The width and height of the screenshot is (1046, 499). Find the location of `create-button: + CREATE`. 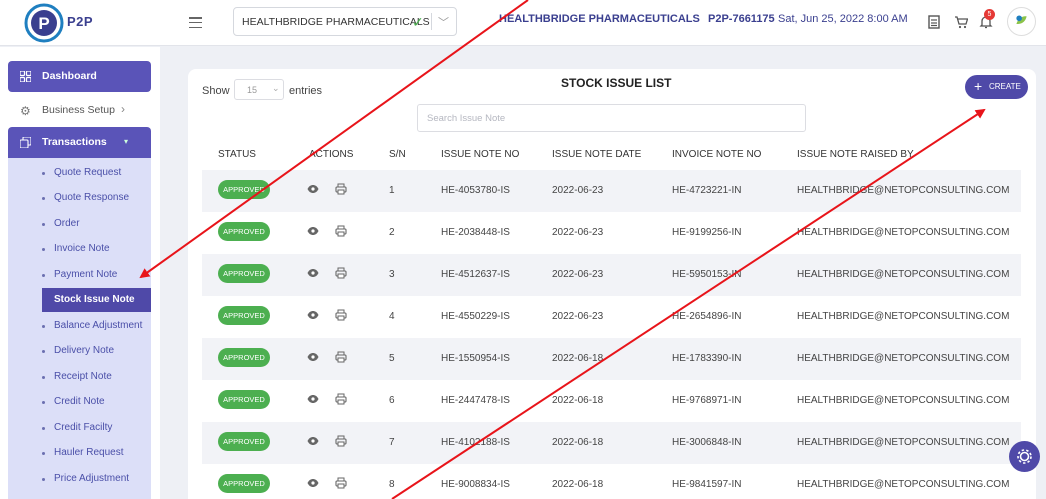

create-button: + CREATE is located at coordinates (996, 87).